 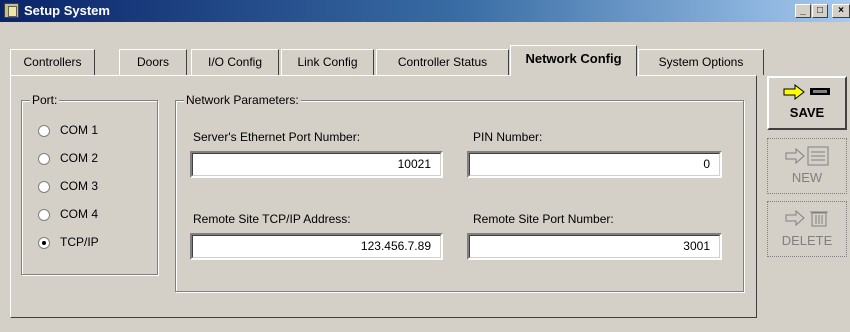 What do you see at coordinates (806, 218) in the screenshot?
I see `delete-trash-icon` at bounding box center [806, 218].